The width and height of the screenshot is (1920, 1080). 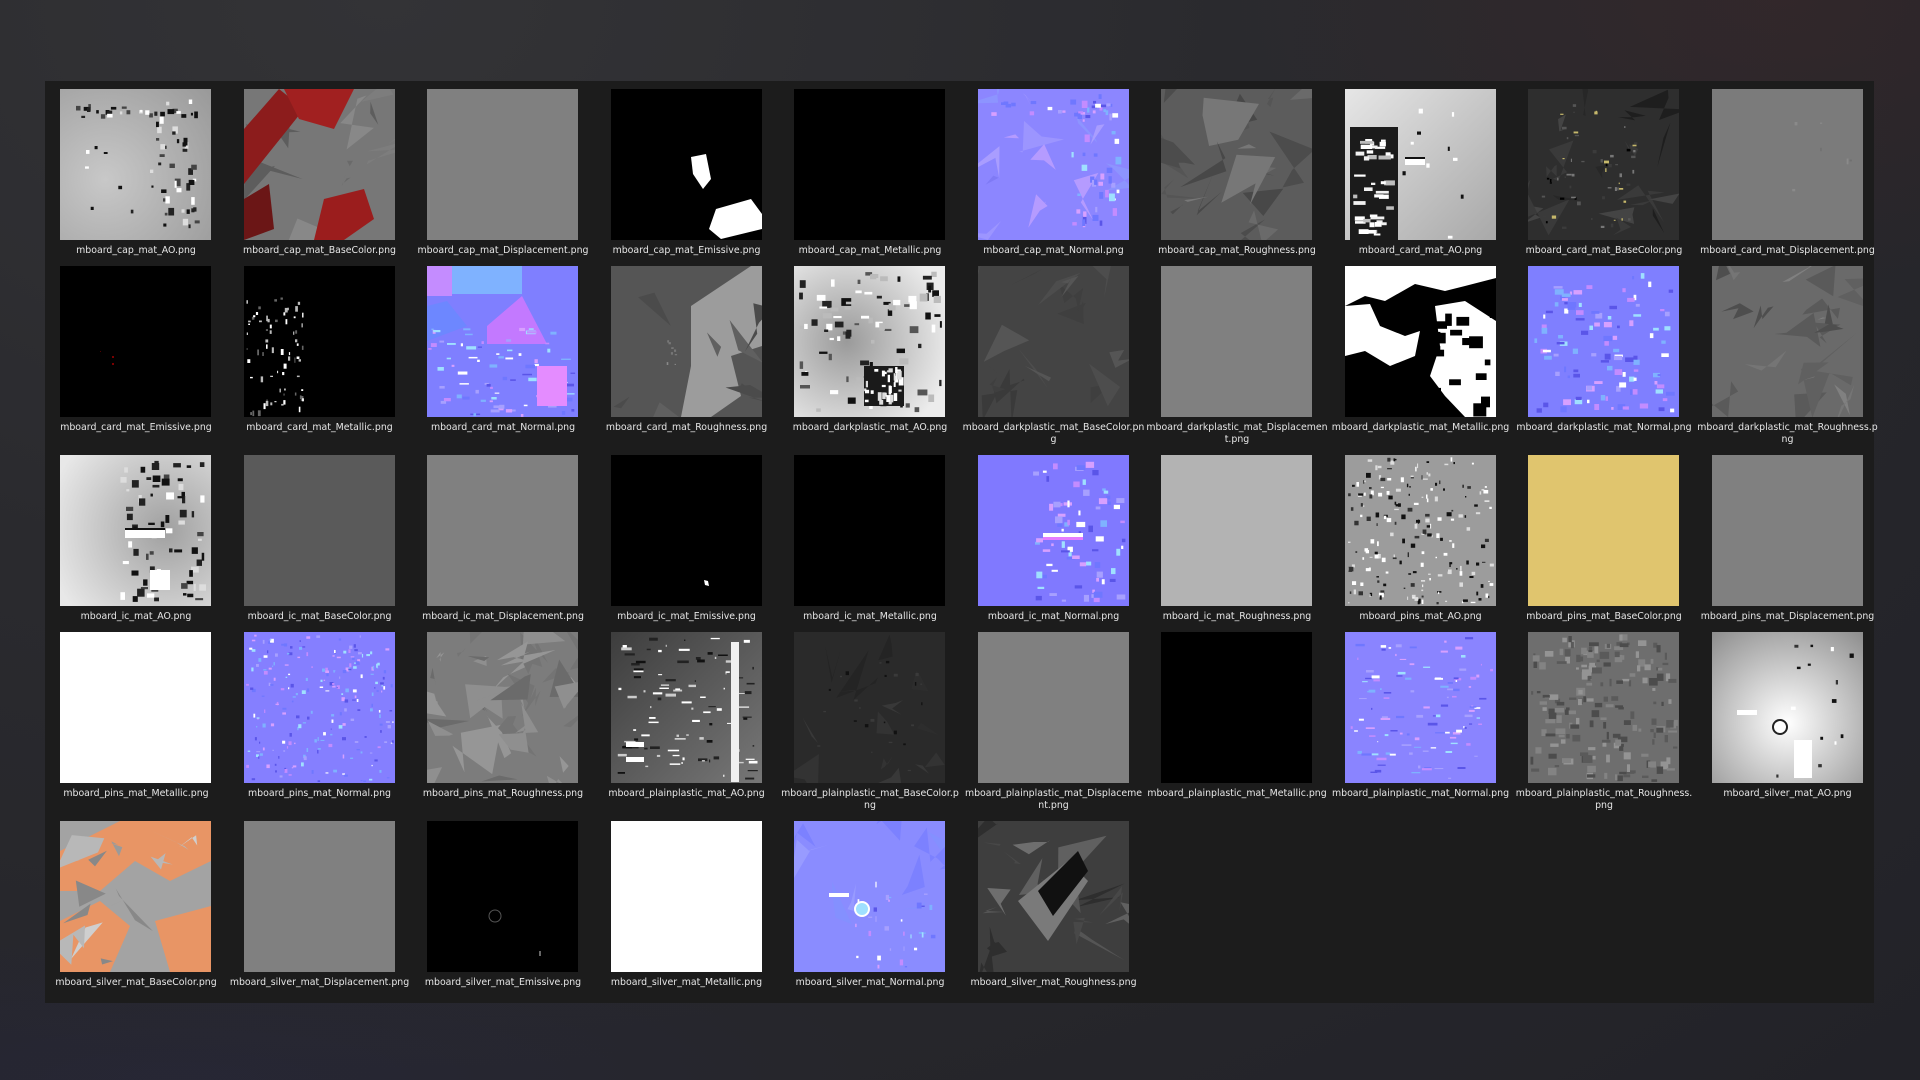 I want to click on file-tile: mboard_darkplastic_mat_Displacement.png, so click(x=1237, y=351).